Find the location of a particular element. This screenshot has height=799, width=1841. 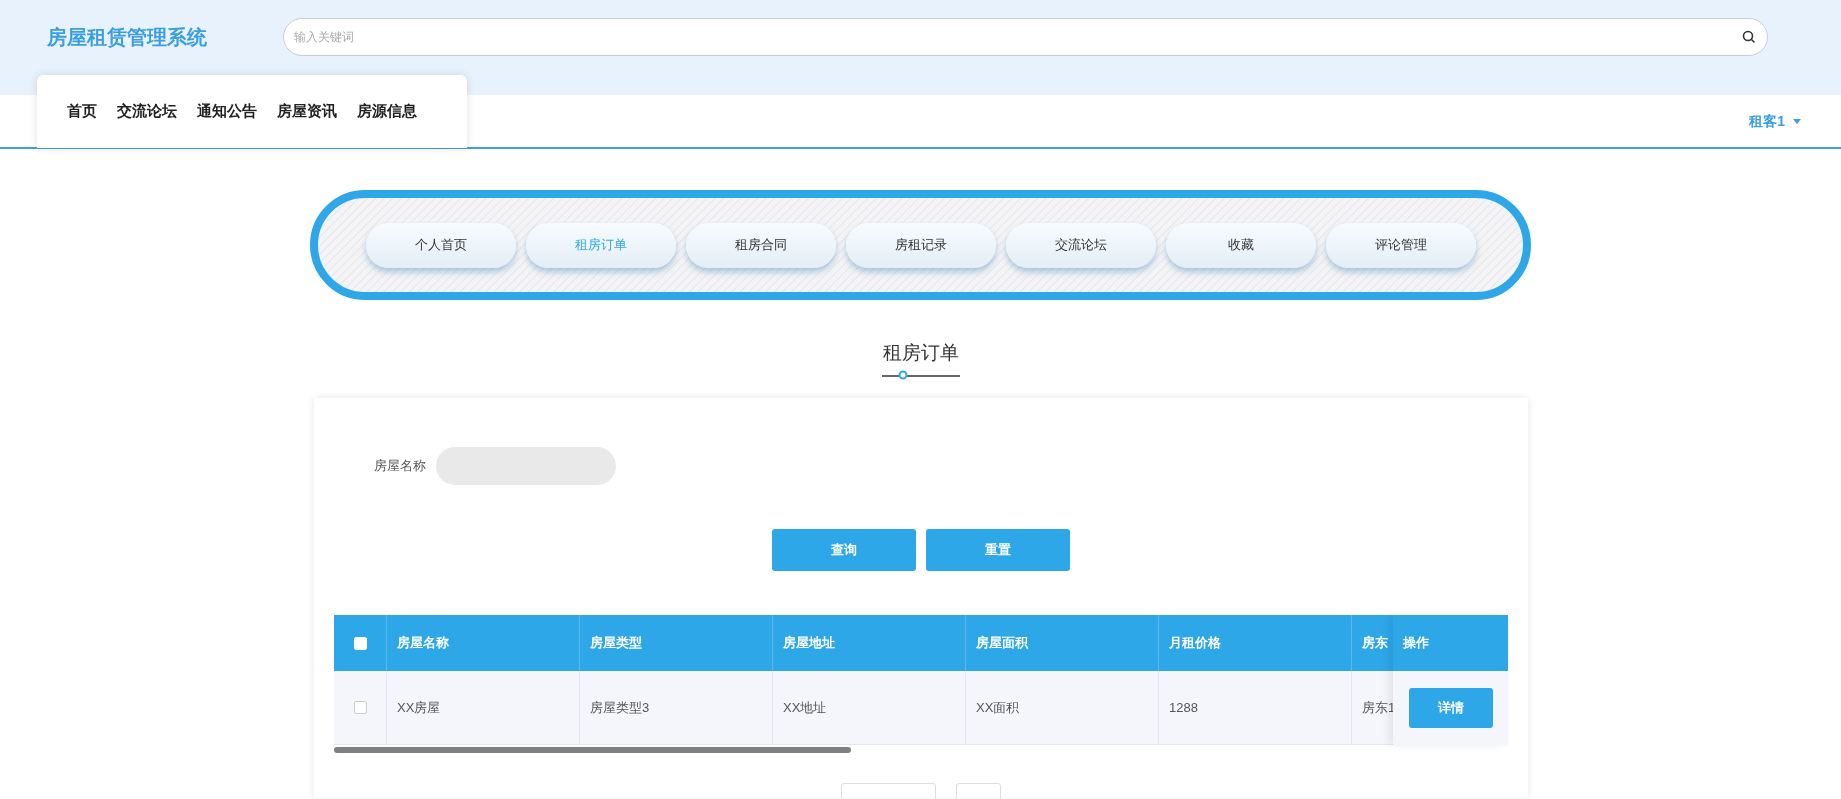

page-title: 租房订单 is located at coordinates (920, 353).